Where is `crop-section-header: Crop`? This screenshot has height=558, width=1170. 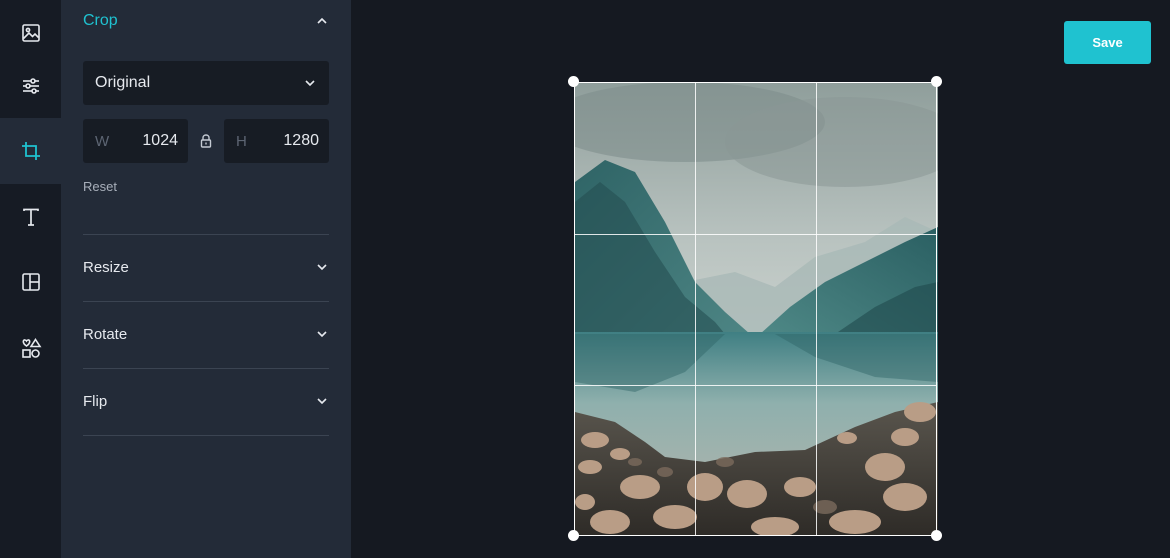 crop-section-header: Crop is located at coordinates (206, 21).